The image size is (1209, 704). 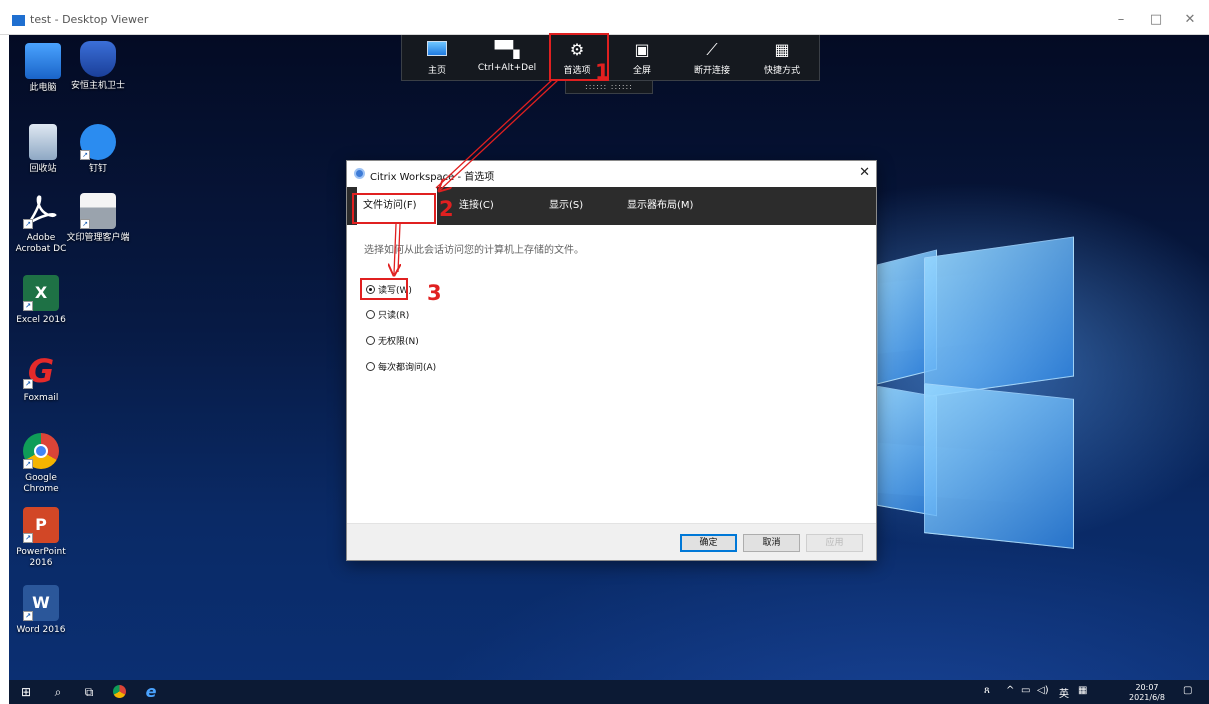 What do you see at coordinates (494, 134) in the screenshot?
I see `arrow-step1-to-step2-outline` at bounding box center [494, 134].